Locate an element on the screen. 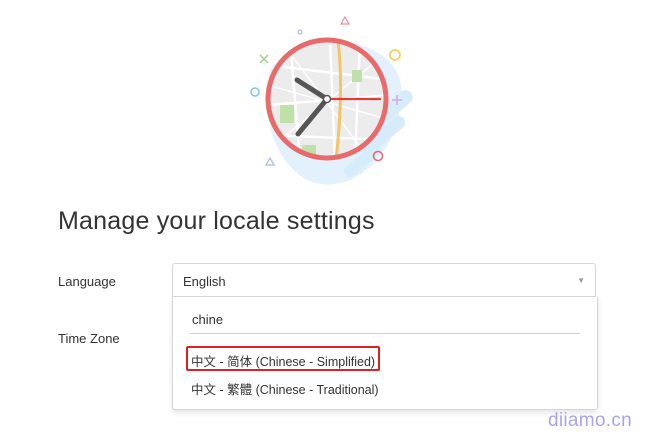 The image size is (654, 441). timezone-label: Time Zone is located at coordinates (89, 338).